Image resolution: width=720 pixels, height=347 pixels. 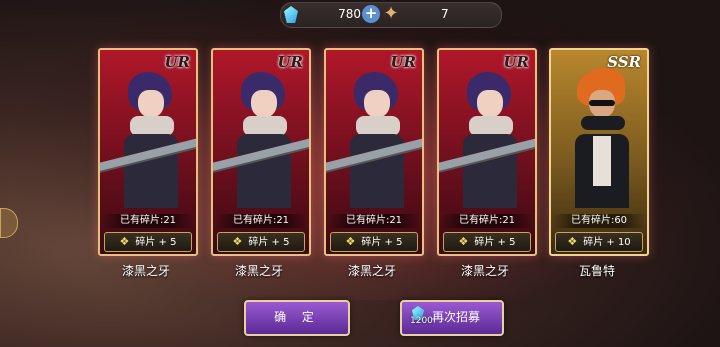 I want to click on owned-shards: 已有碎片:60, so click(x=599, y=221).